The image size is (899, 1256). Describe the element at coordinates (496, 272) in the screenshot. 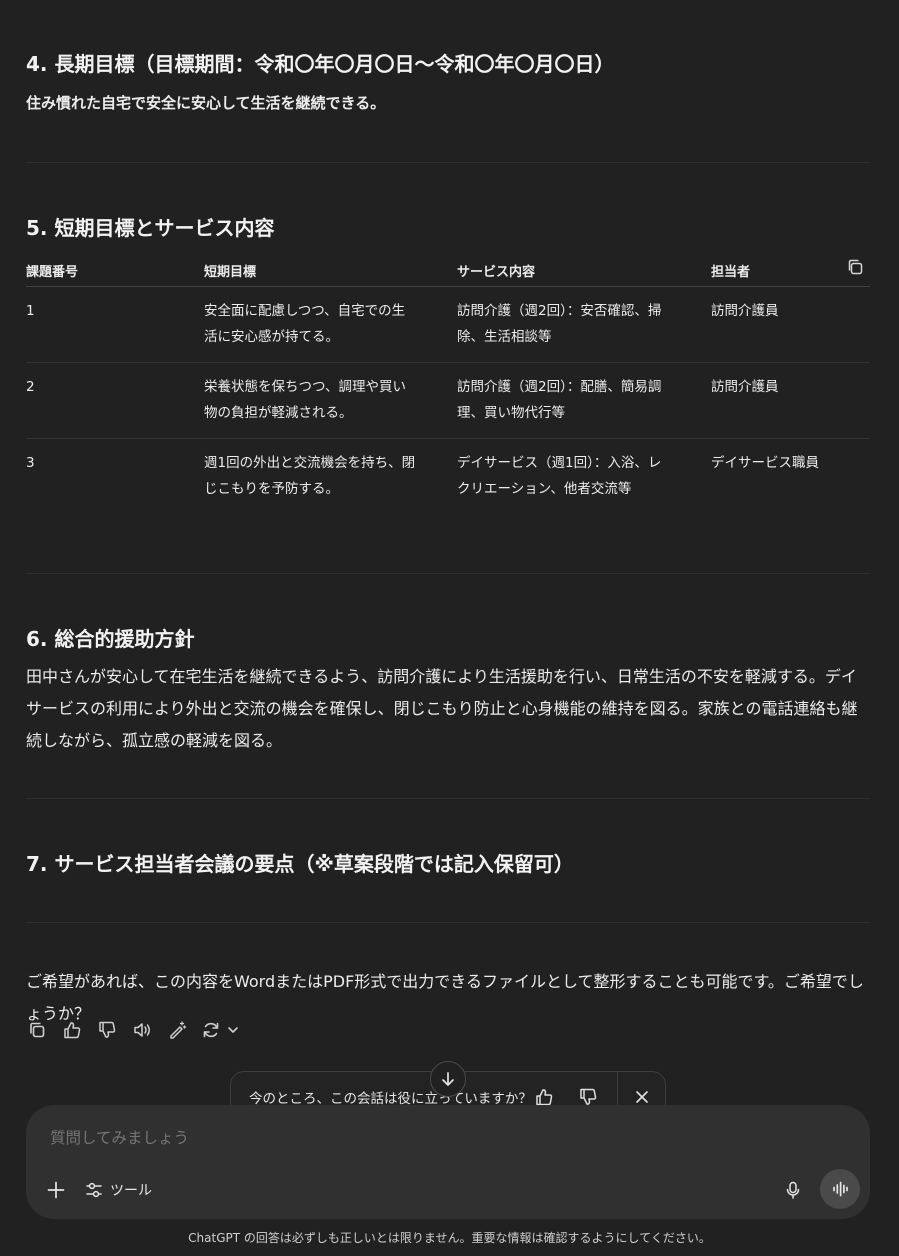

I see `column-header: サービス内容` at that location.